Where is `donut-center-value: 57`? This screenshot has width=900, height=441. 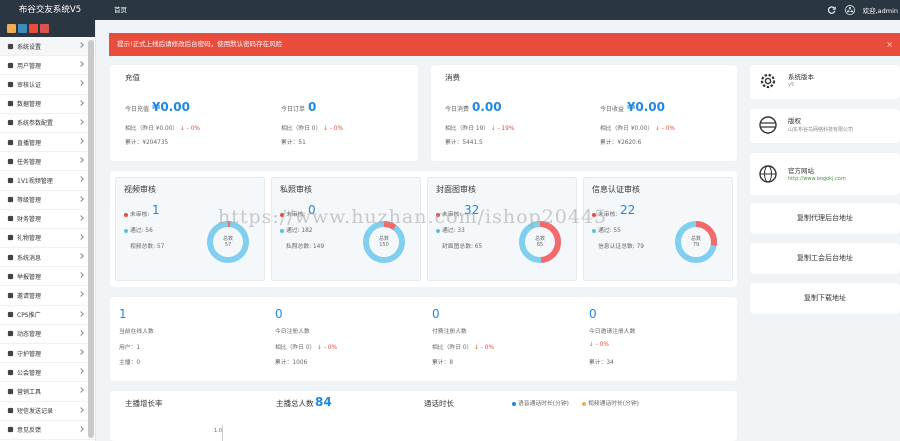 donut-center-value: 57 is located at coordinates (228, 245).